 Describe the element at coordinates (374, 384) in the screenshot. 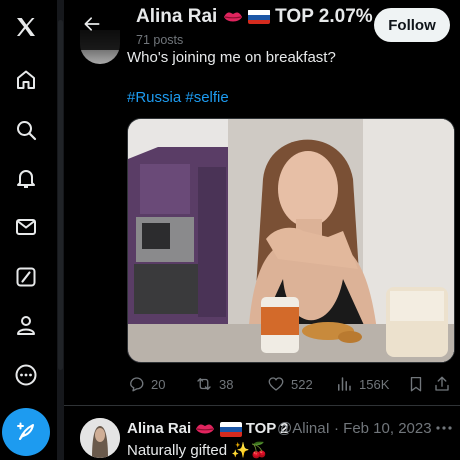

I see `view-count: 156K` at that location.